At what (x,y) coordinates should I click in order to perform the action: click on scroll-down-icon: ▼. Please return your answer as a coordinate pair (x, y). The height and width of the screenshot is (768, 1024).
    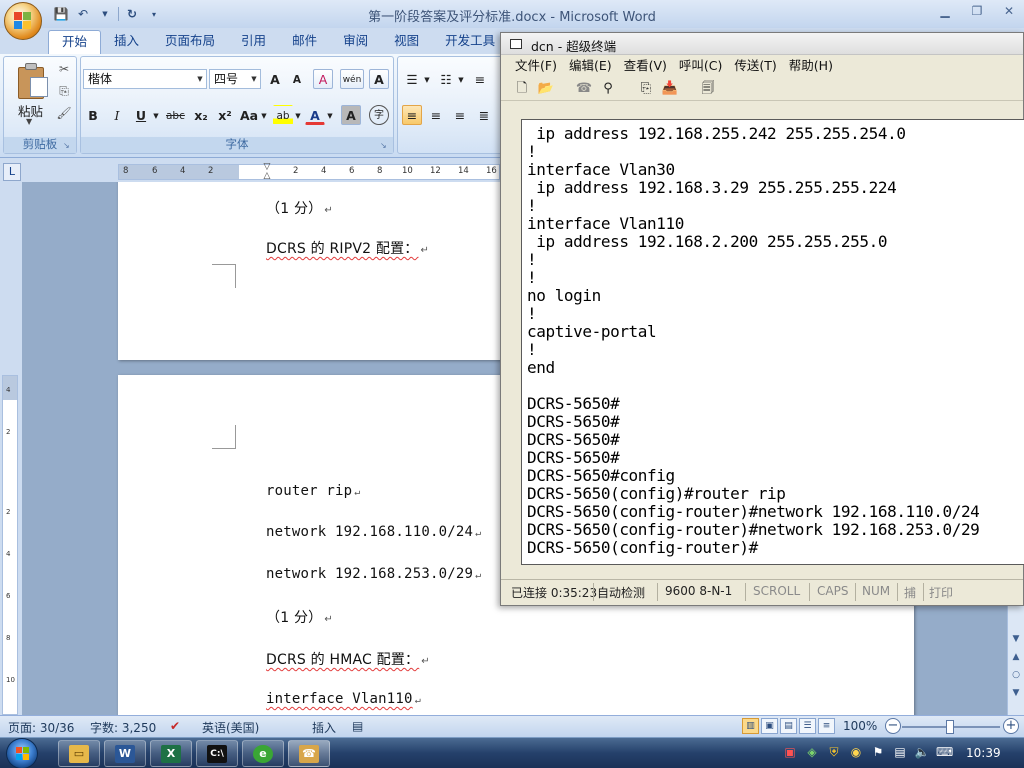
    Looking at the image, I should click on (1016, 639).